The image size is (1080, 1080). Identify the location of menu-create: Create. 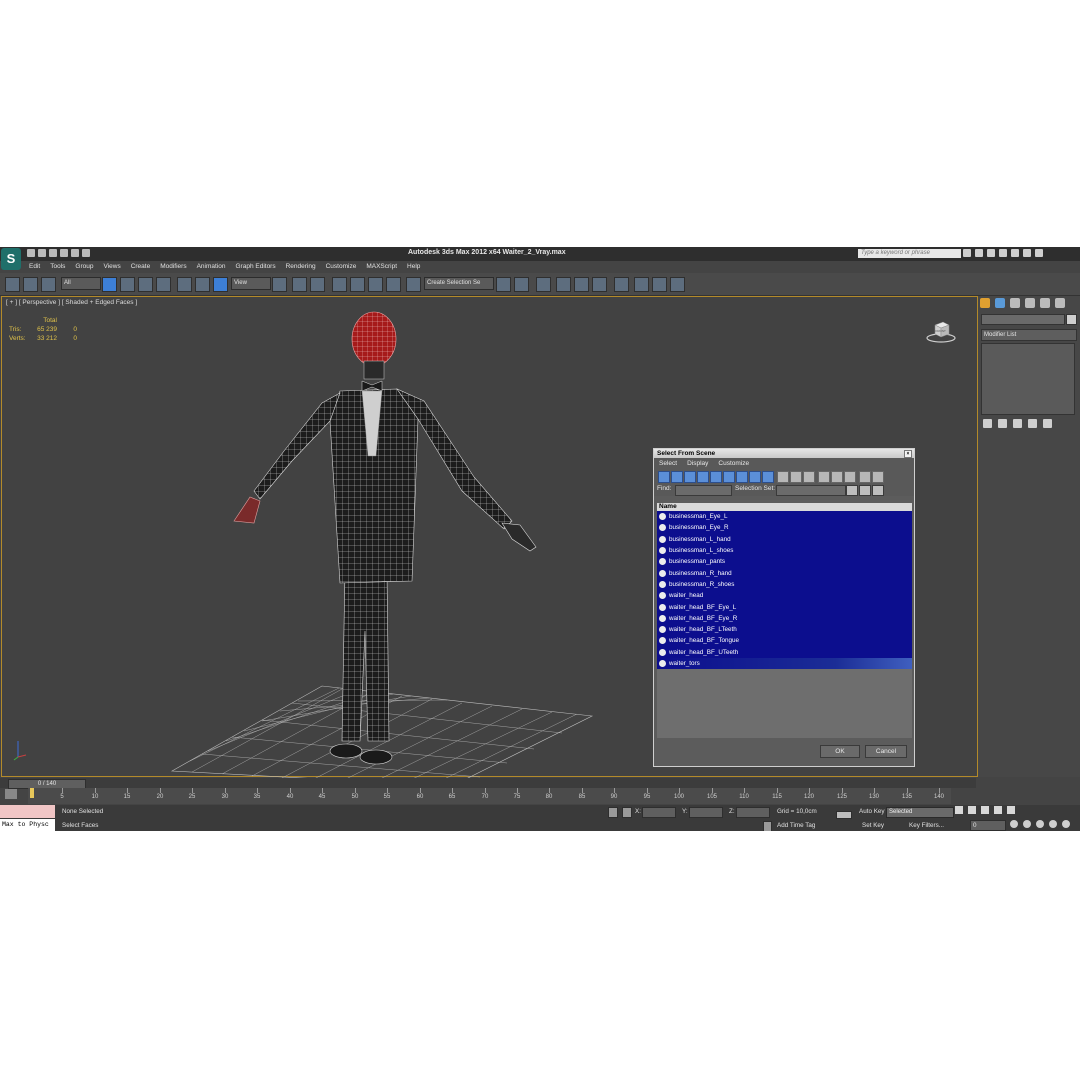
(141, 266).